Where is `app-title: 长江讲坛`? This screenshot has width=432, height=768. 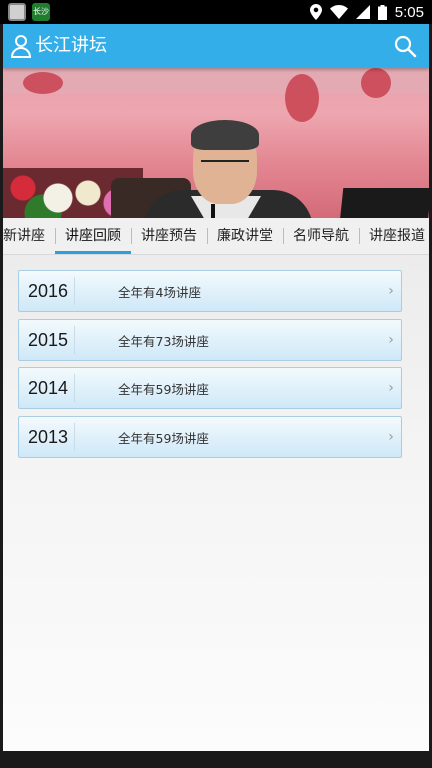
app-title: 长江讲坛 is located at coordinates (71, 45).